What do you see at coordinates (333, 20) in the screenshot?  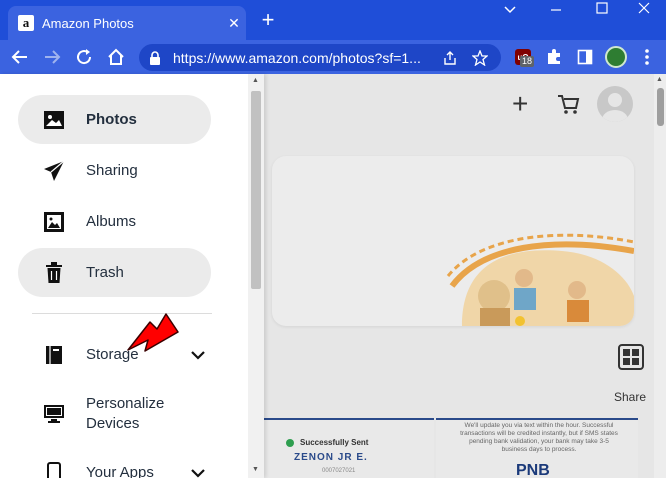 I see `browser-titlebar: a Amazon Photos ✕ +` at bounding box center [333, 20].